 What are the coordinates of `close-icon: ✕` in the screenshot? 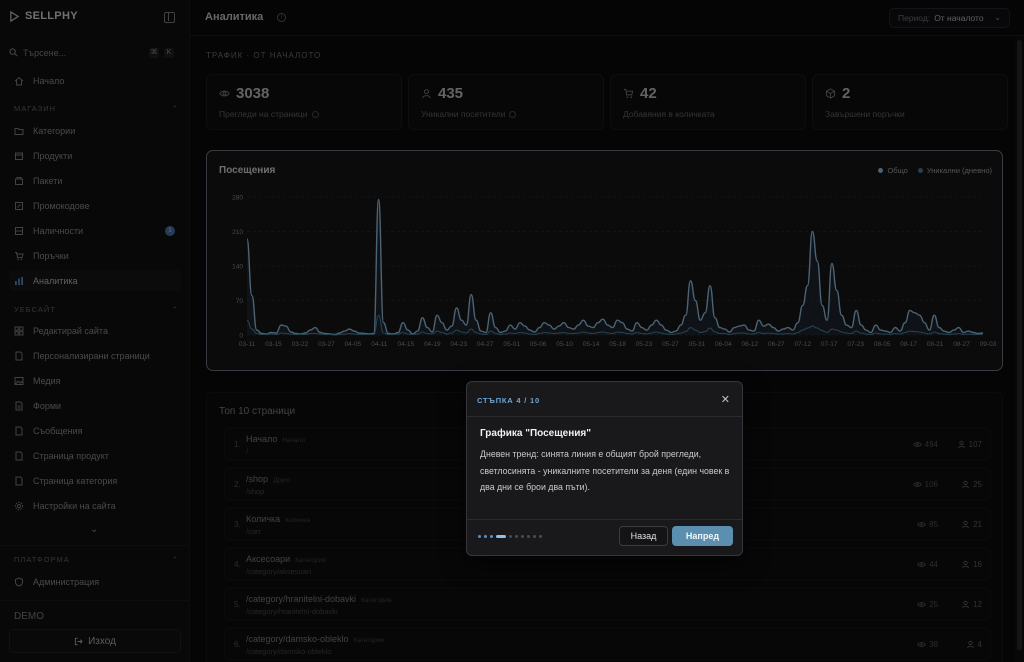 It's located at (725, 399).